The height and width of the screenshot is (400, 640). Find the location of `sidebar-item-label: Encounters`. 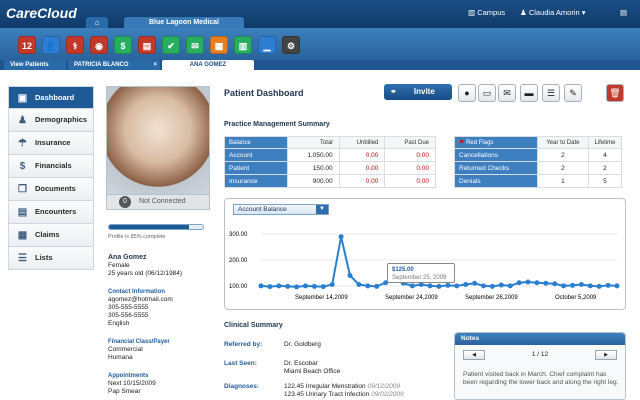

sidebar-item-label: Encounters is located at coordinates (56, 211).